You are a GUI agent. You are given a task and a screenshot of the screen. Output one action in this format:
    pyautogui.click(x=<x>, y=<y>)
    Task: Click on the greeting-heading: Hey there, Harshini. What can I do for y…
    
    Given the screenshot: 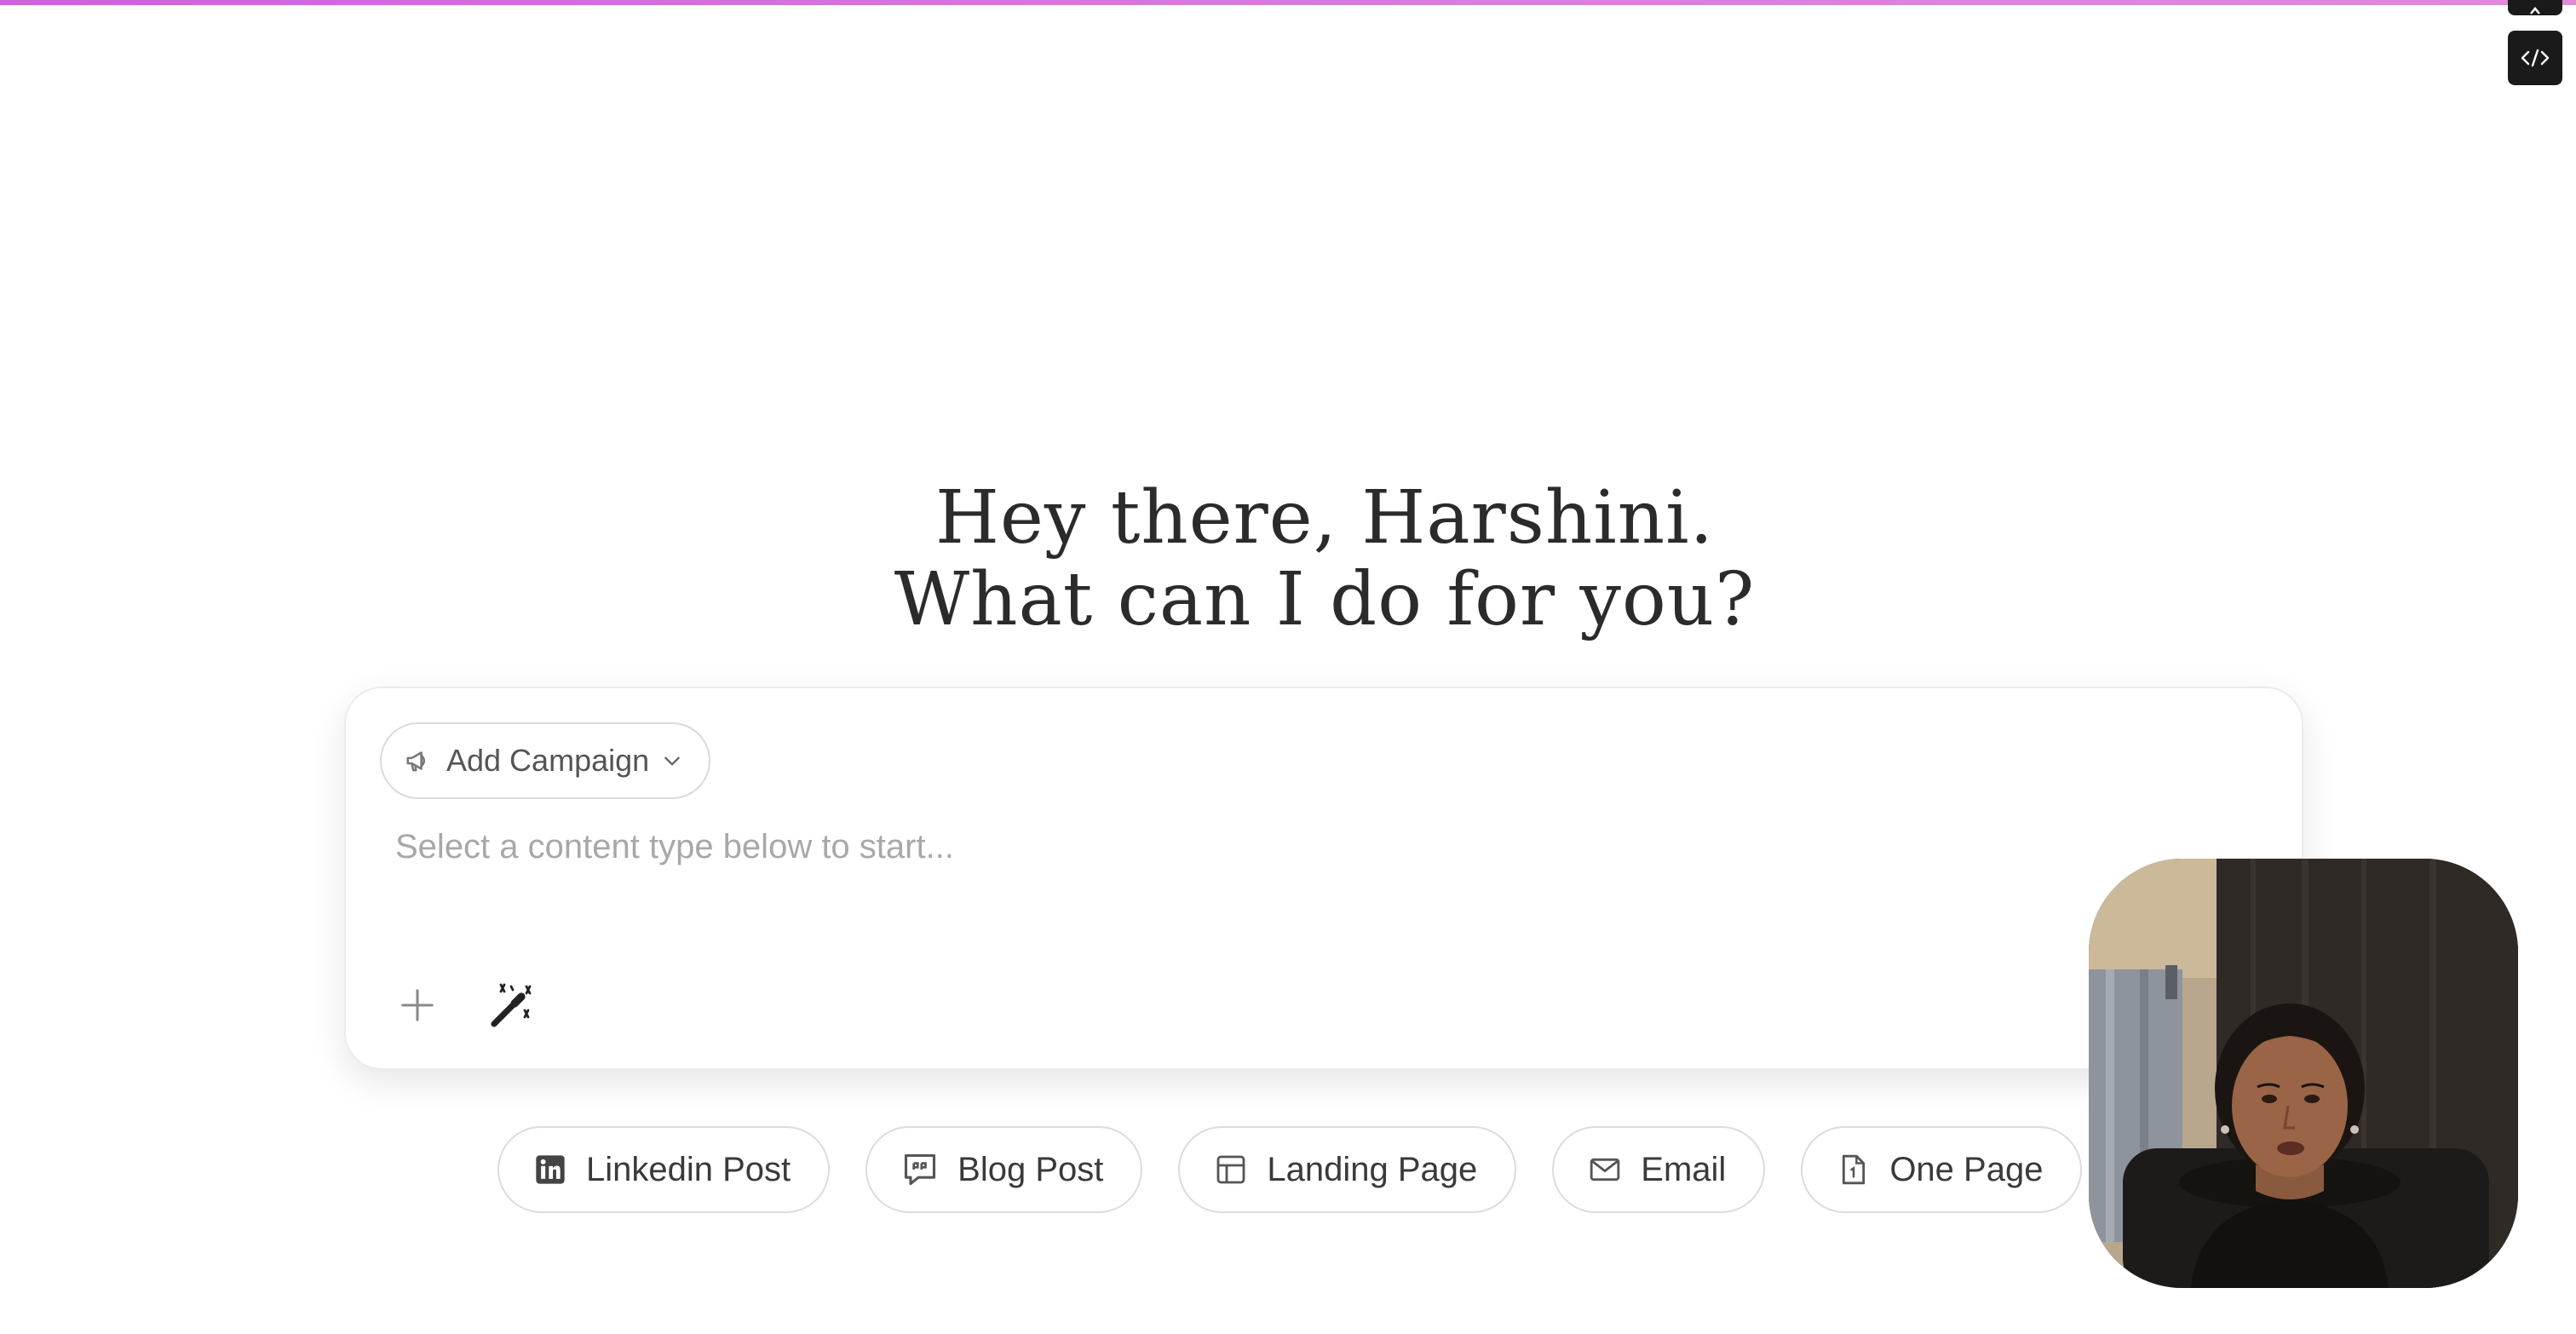 What is the action you would take?
    pyautogui.click(x=1288, y=559)
    